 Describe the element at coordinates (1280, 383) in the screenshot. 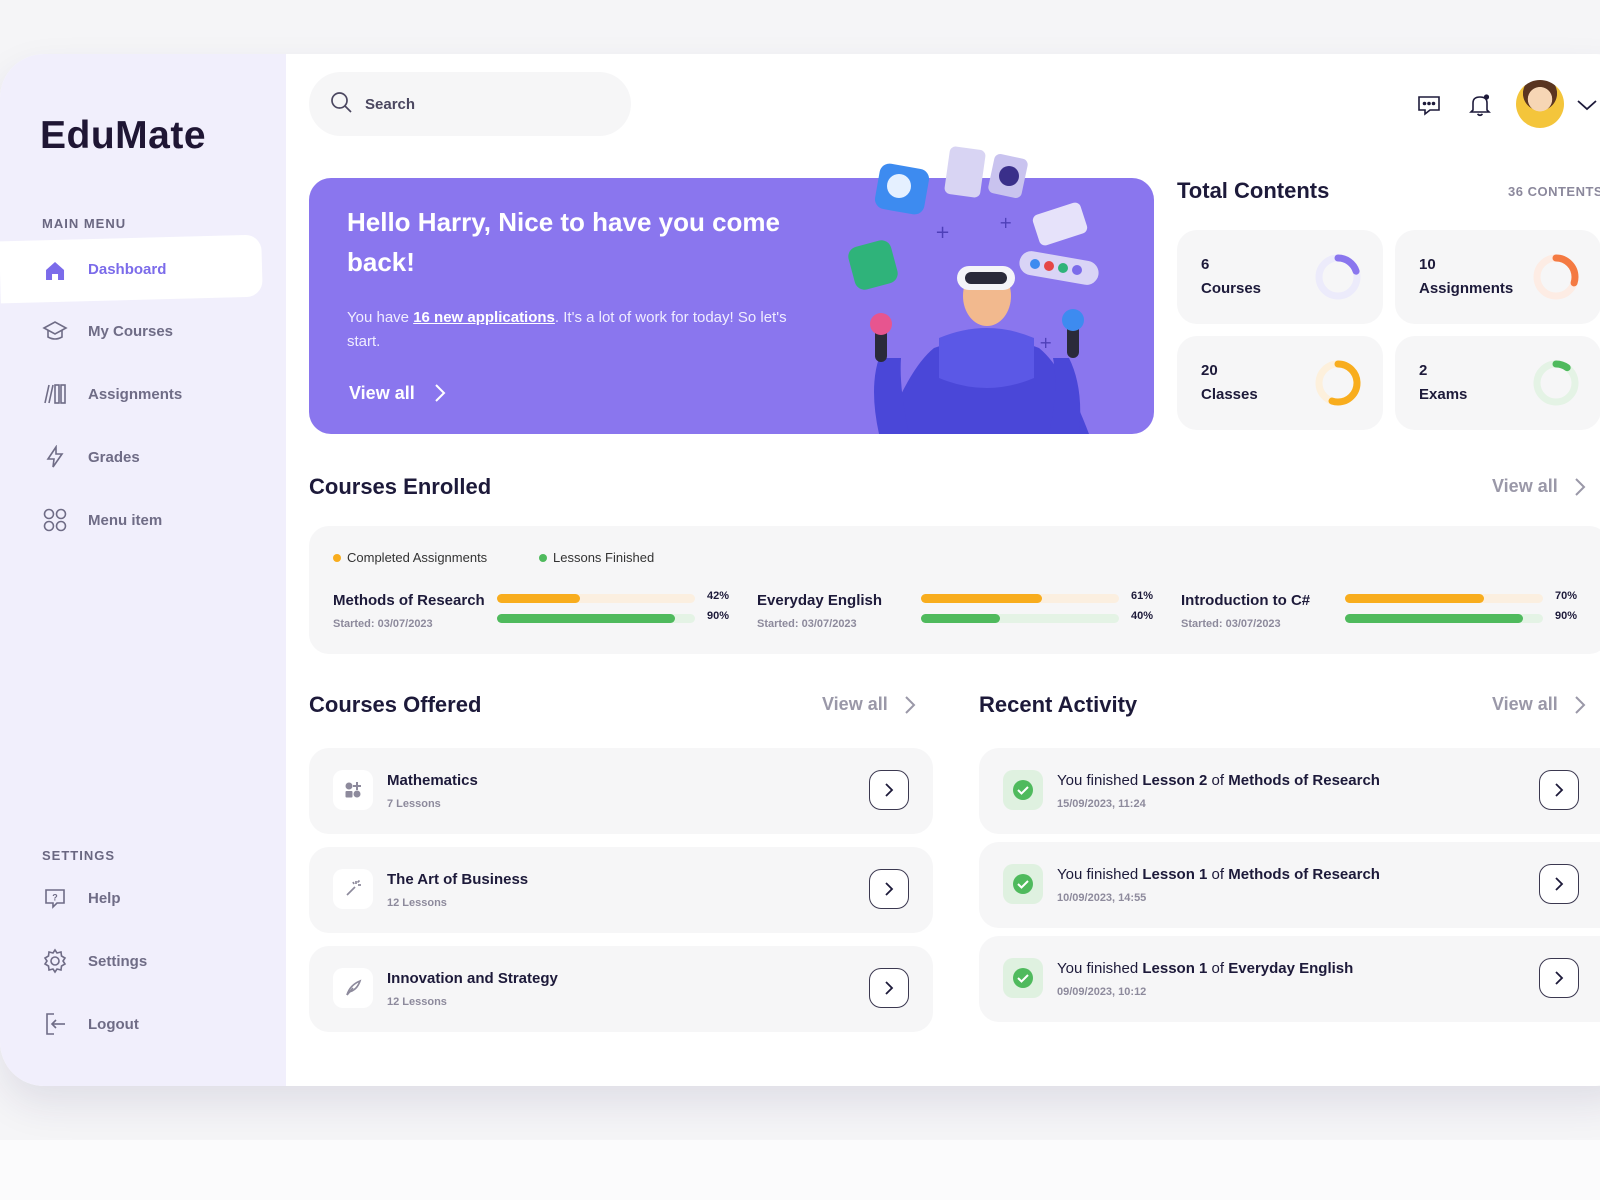

I see `stat-card-classes: 20 Classes` at that location.